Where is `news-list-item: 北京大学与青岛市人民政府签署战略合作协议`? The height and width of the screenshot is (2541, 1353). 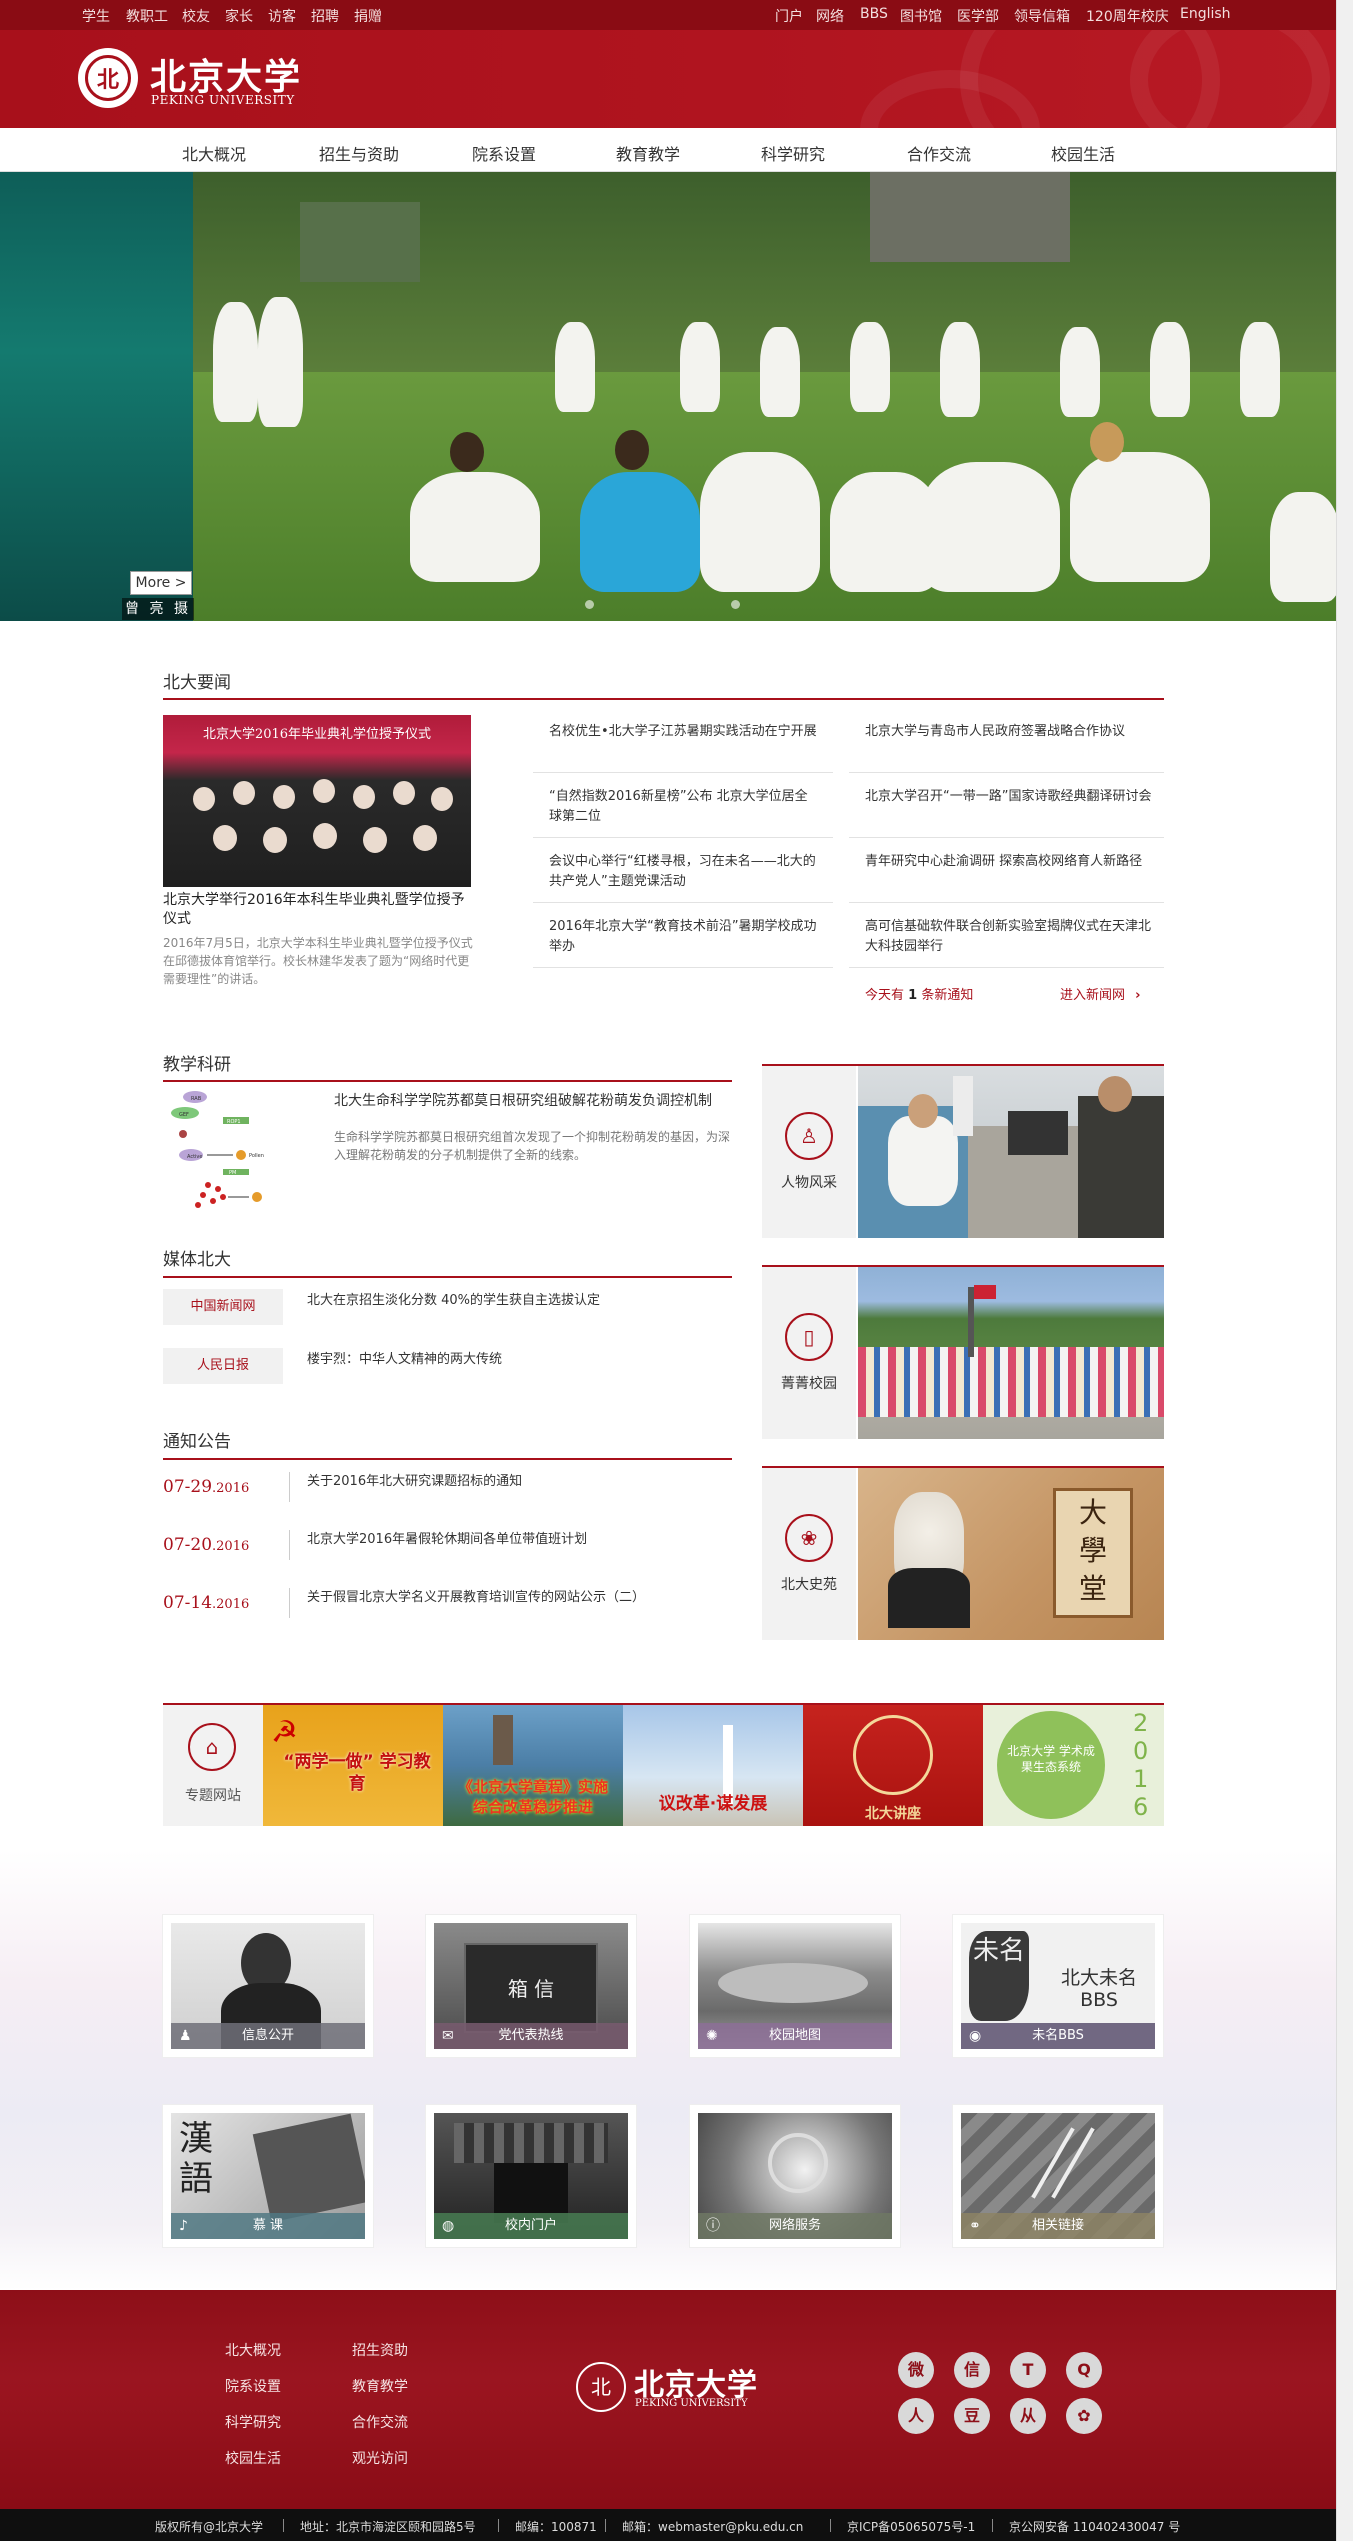
news-list-item: 北京大学与青岛市人民政府签署战略合作协议 is located at coordinates (1010, 732).